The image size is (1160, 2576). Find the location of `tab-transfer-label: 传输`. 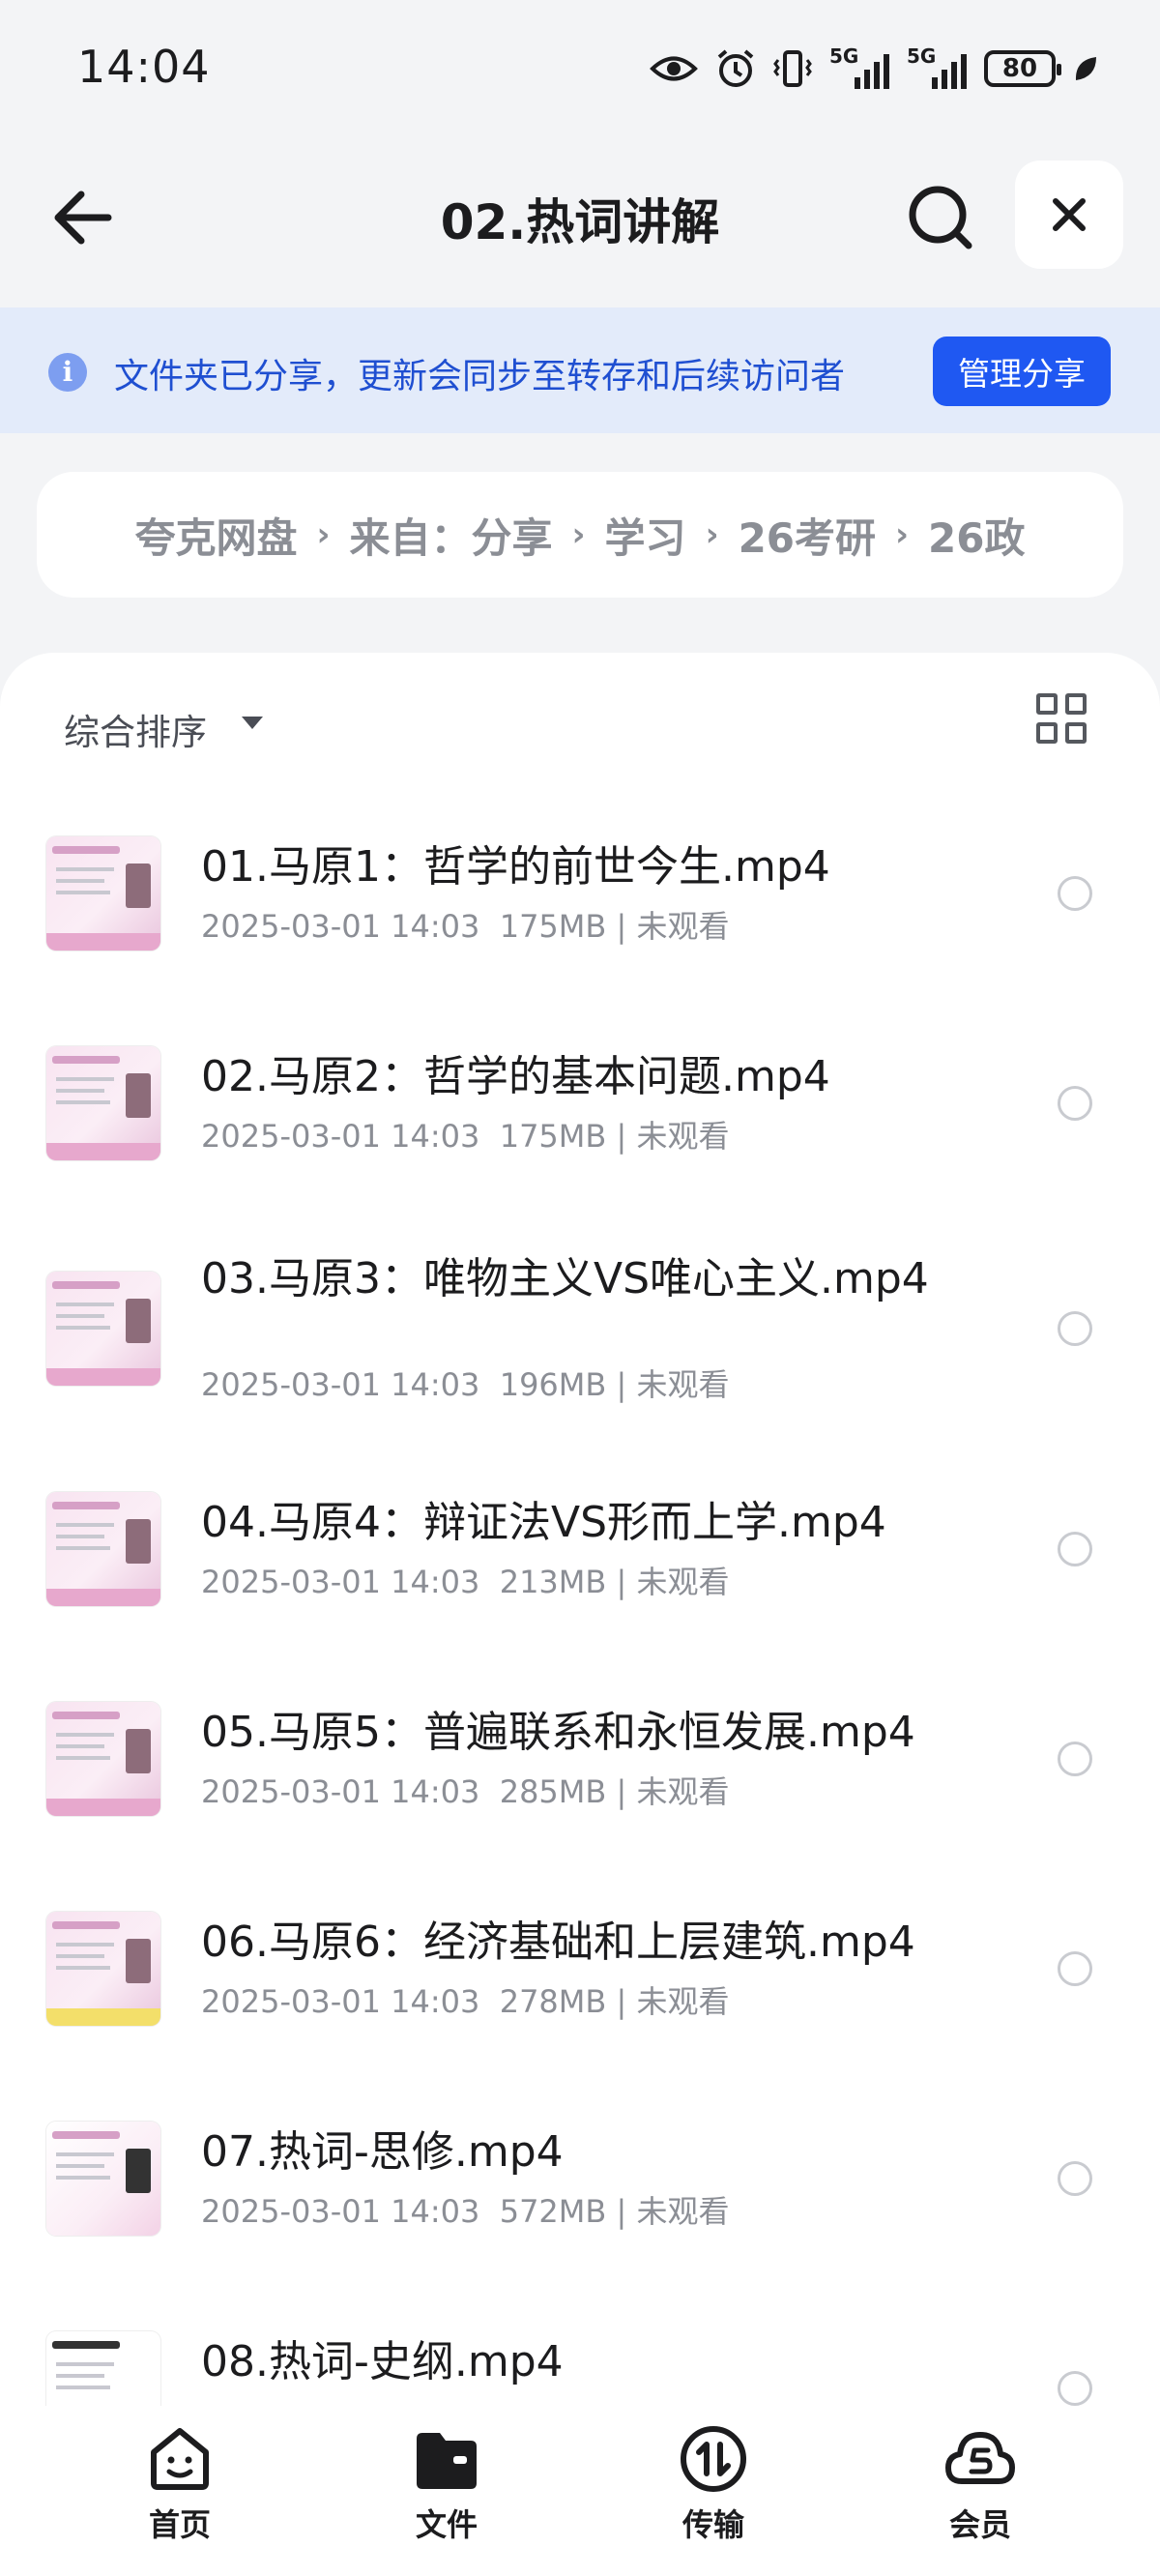

tab-transfer-label: 传输 is located at coordinates (713, 2524).